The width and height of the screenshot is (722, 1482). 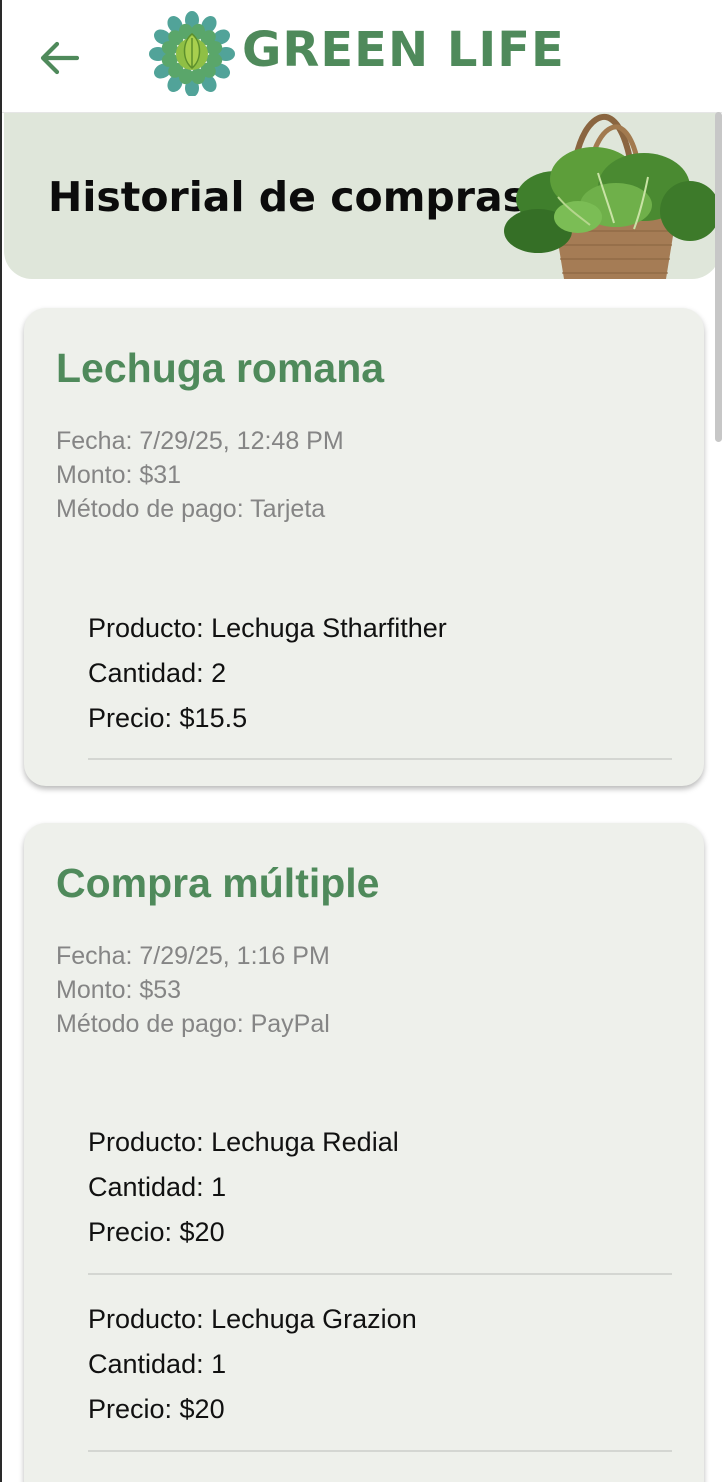 I want to click on purchase-payment-method: Método de pago: PayPal, so click(x=193, y=1024).